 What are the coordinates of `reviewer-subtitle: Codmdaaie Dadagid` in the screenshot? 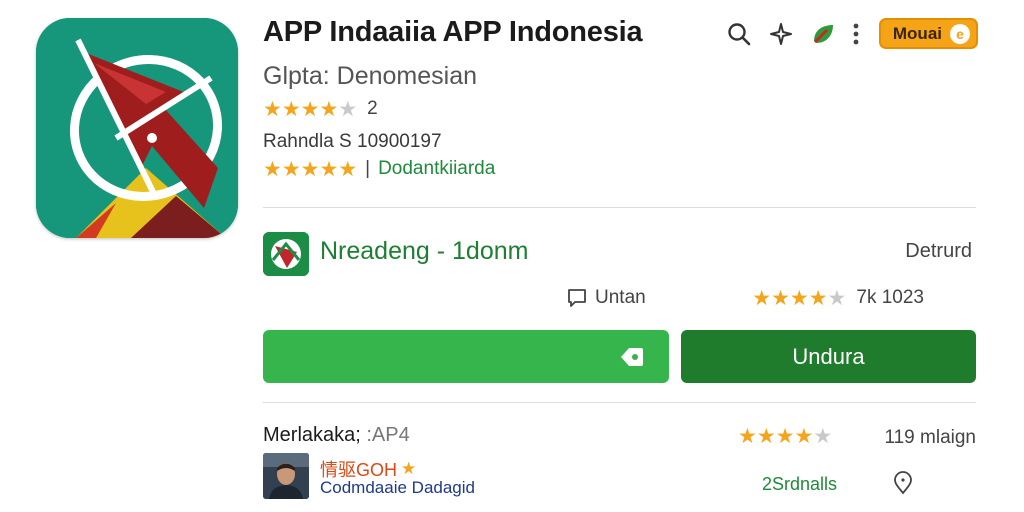 It's located at (397, 487).